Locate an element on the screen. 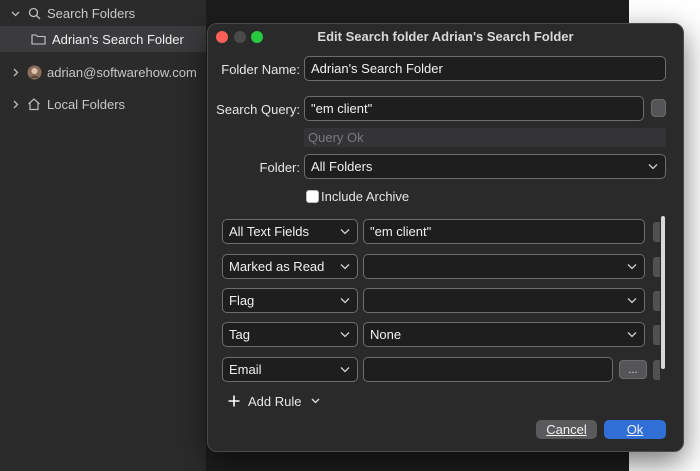 This screenshot has height=471, width=700. folder-icon is located at coordinates (38, 39).